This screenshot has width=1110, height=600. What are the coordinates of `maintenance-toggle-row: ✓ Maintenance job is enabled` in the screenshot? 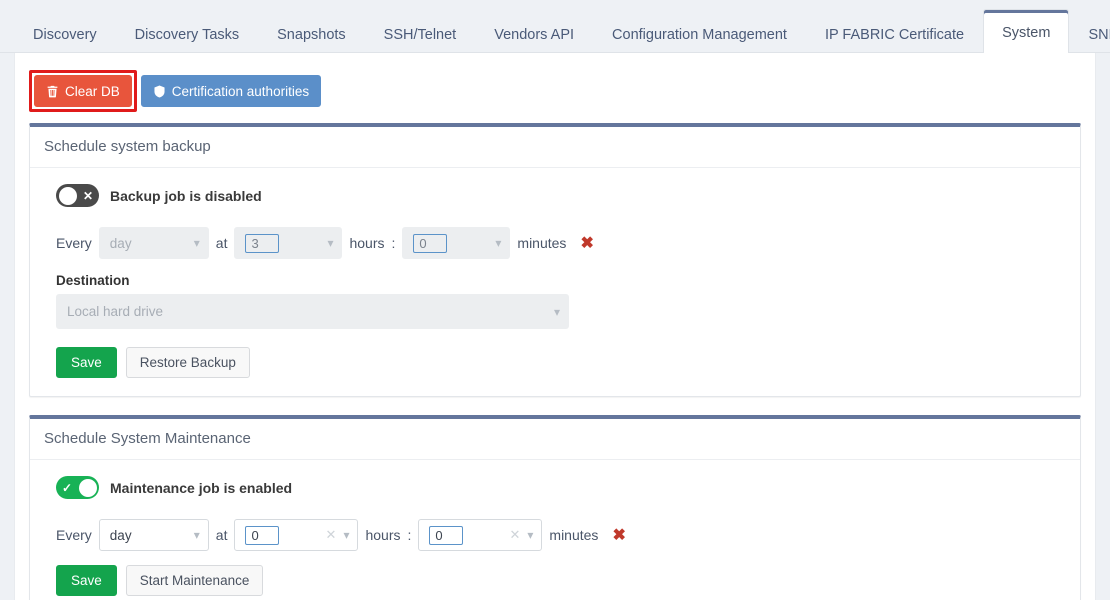 It's located at (561, 487).